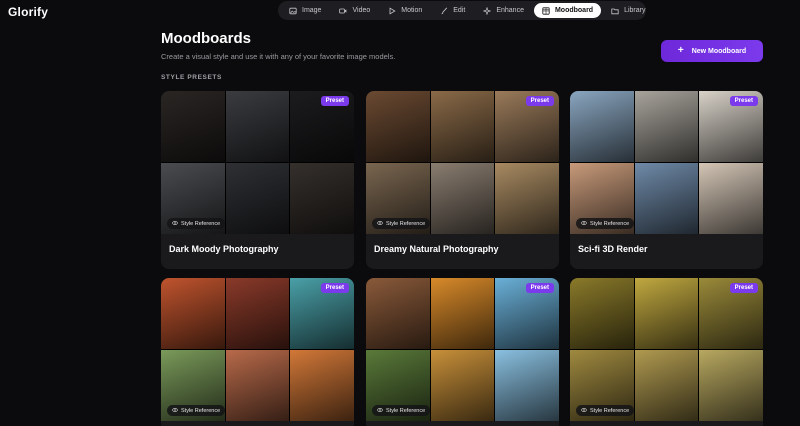 This screenshot has width=800, height=426. Describe the element at coordinates (392, 10) in the screenshot. I see `play-icon` at that location.